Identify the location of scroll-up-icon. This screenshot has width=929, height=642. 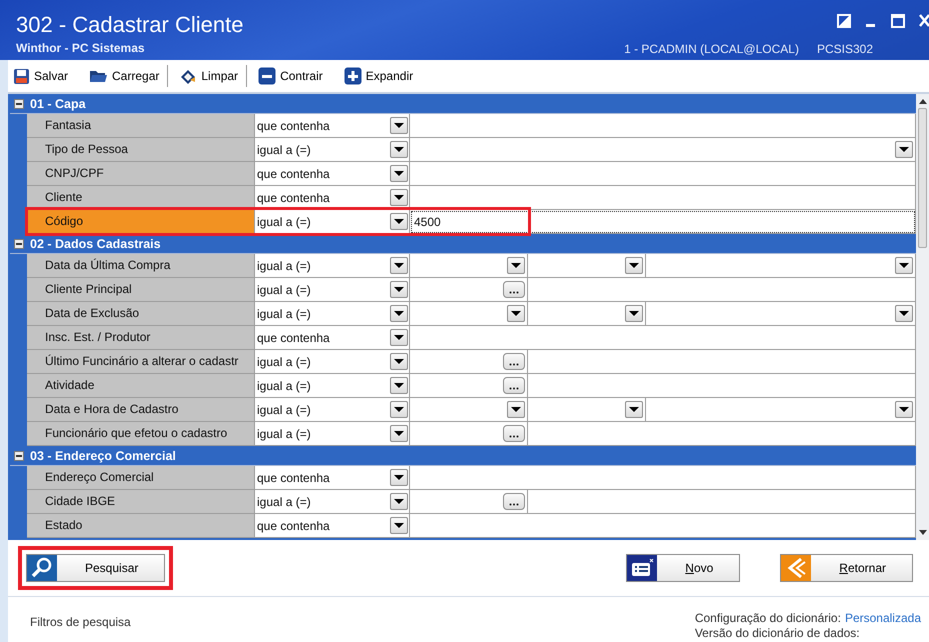
(922, 101).